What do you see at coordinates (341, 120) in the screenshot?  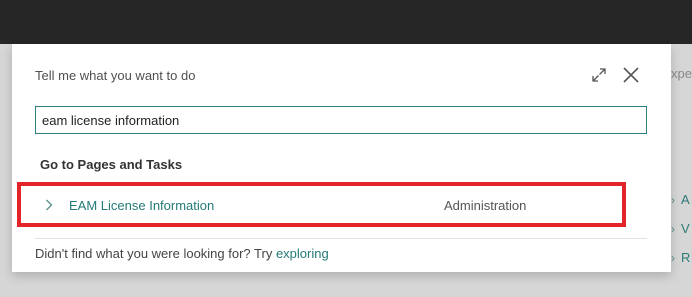 I see `search-input` at bounding box center [341, 120].